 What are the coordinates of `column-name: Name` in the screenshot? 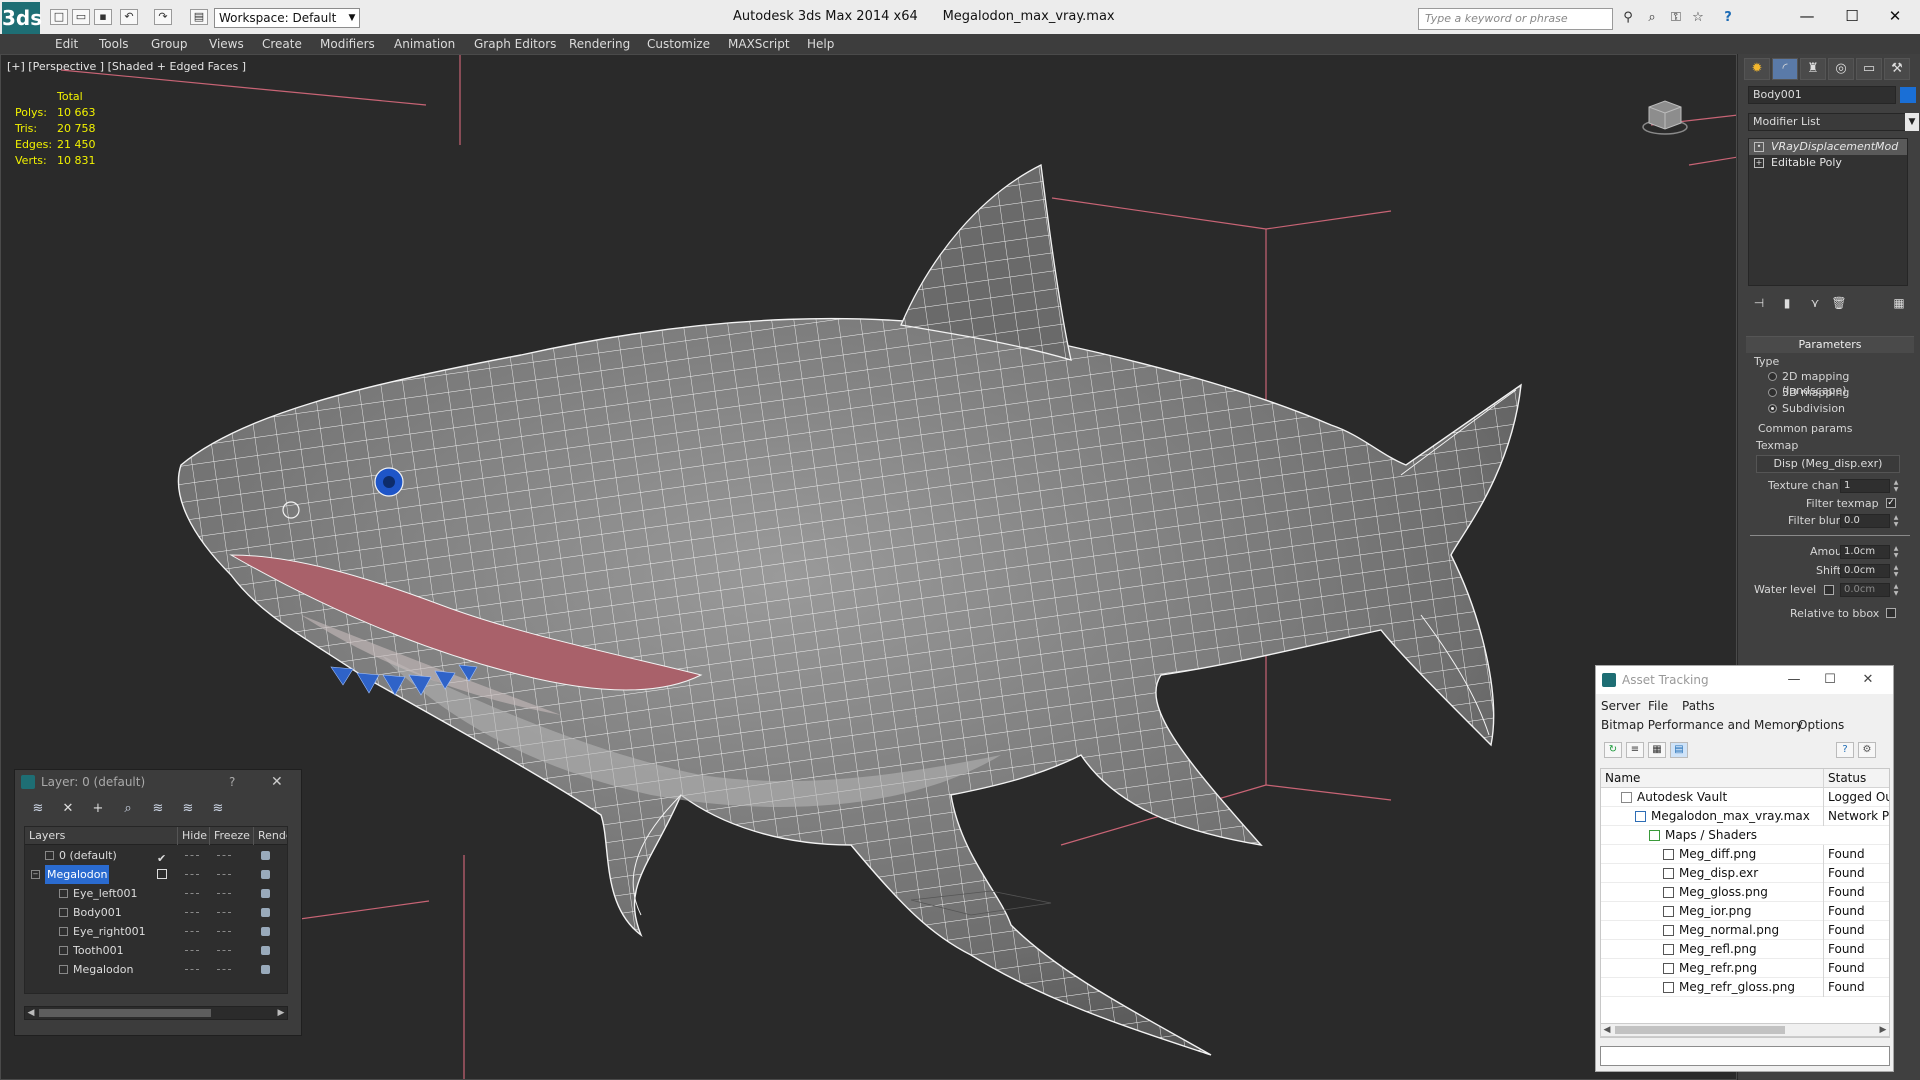 It's located at (1620, 778).